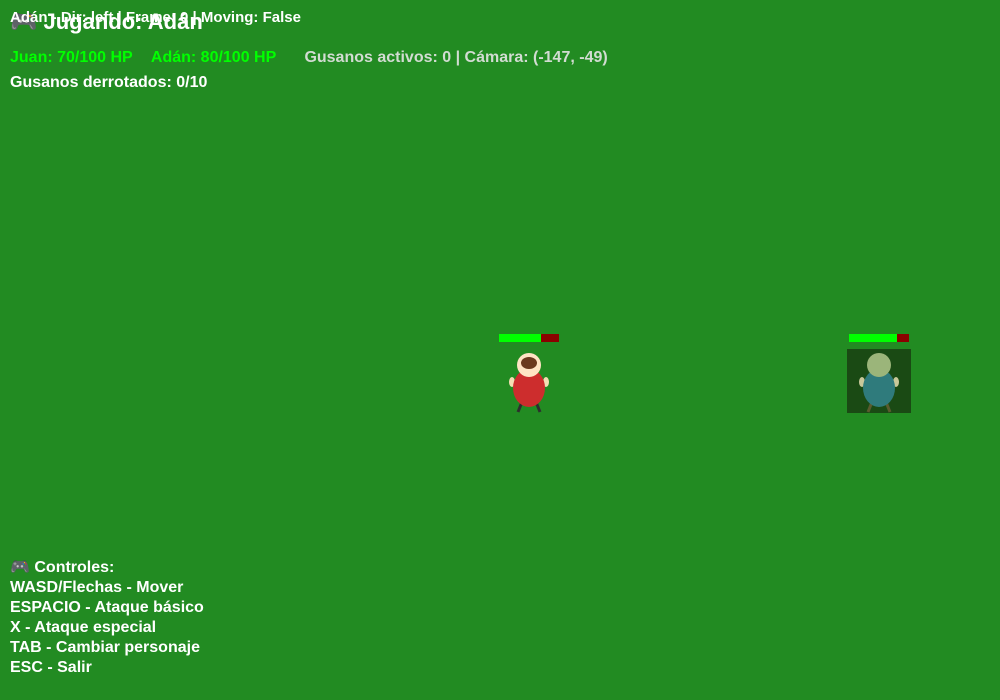  I want to click on adan-health-bar, so click(879, 338).